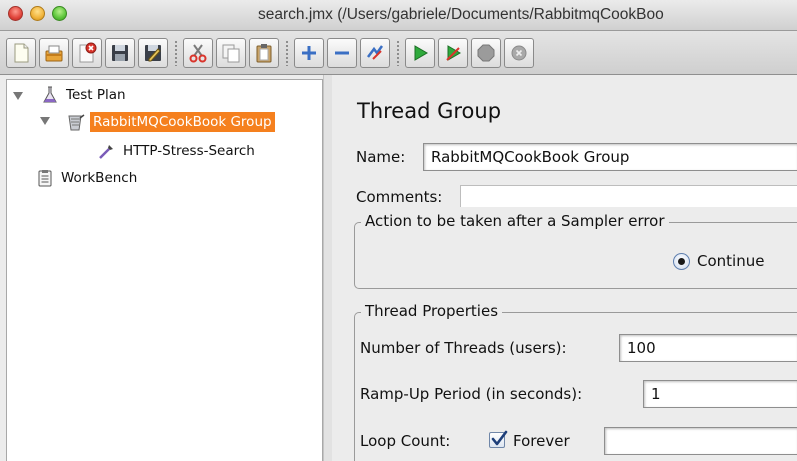 This screenshot has height=461, width=797. I want to click on tree-item-label: WorkBench, so click(99, 178).